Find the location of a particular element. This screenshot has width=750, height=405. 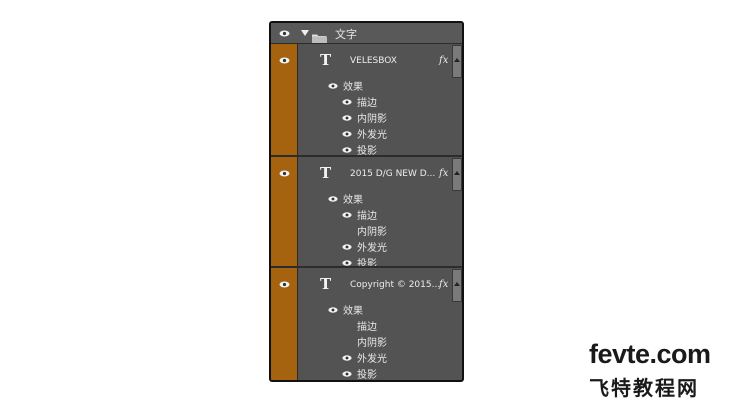

text-layer: T VELESBOX fx 效果 描边 内阴影 外发光 投影 is located at coordinates (366, 100).